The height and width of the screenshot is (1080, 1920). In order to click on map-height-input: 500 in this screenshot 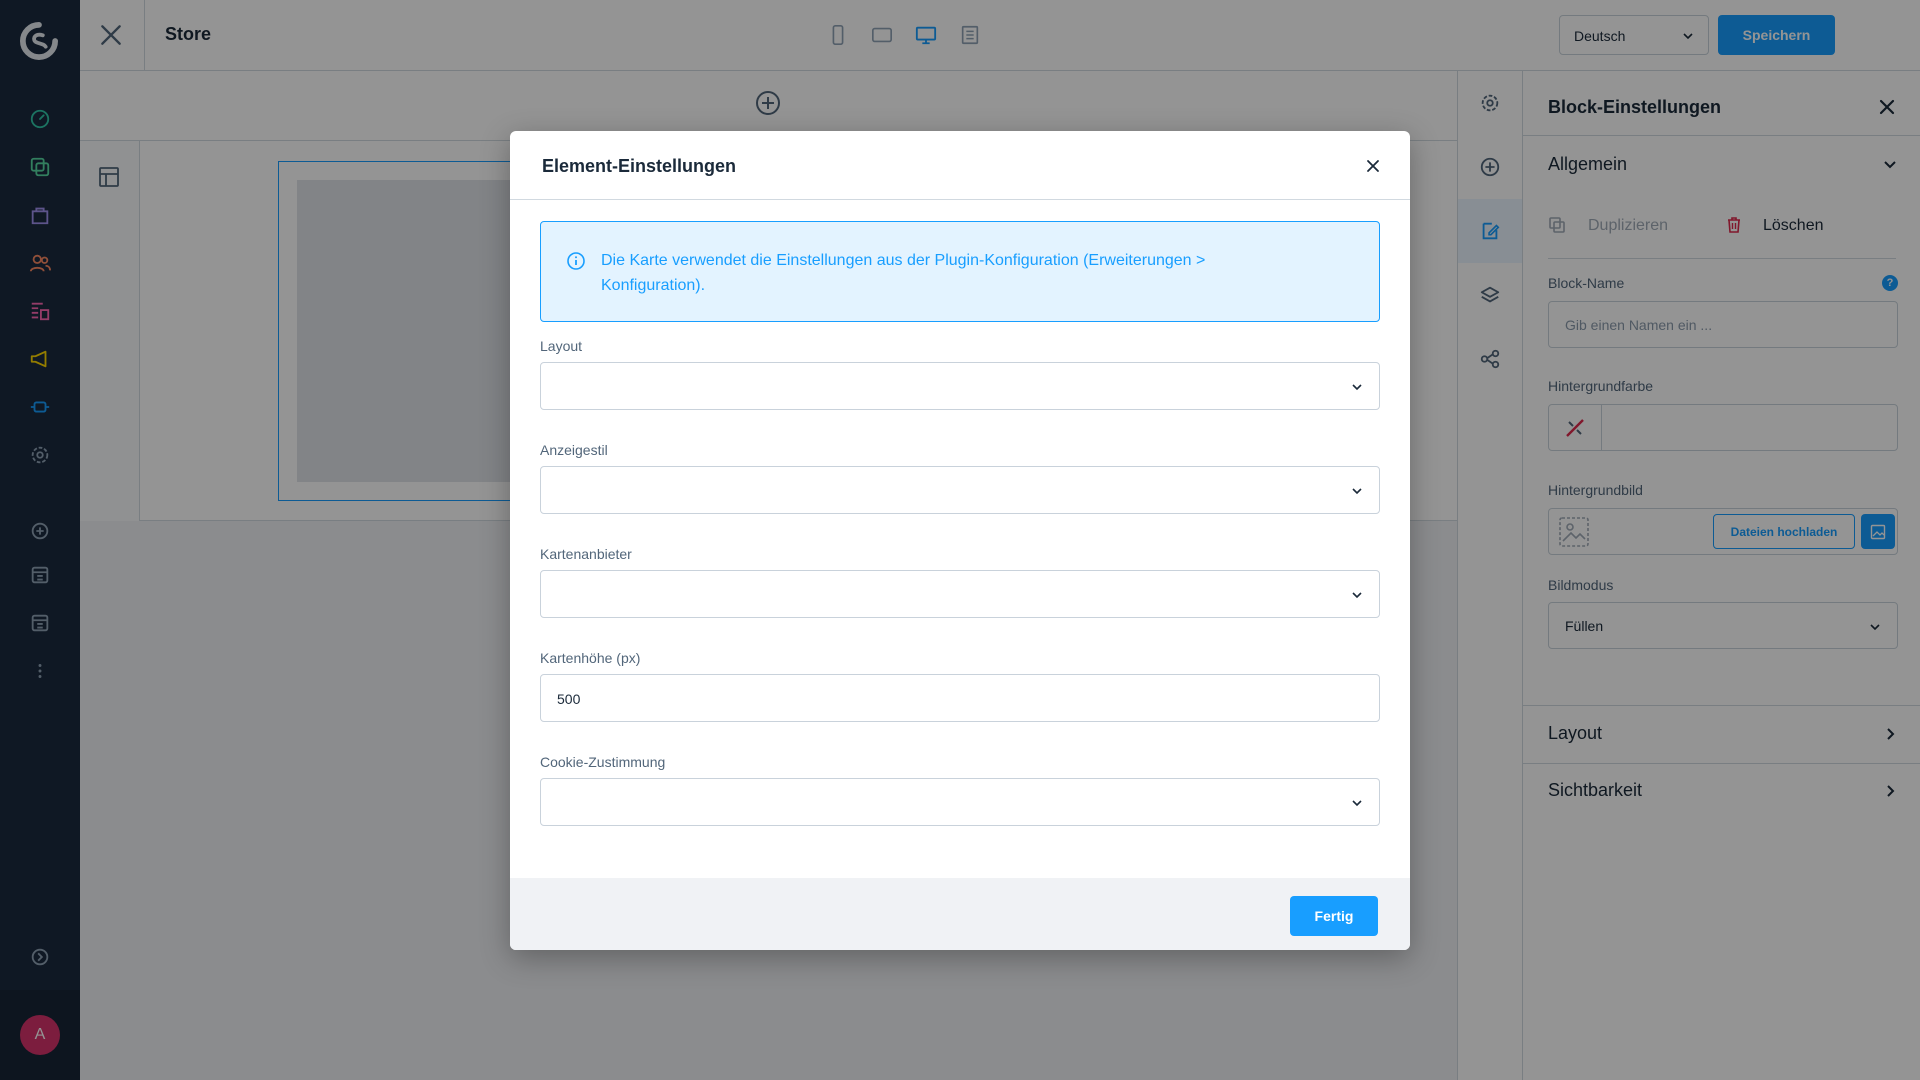, I will do `click(960, 698)`.